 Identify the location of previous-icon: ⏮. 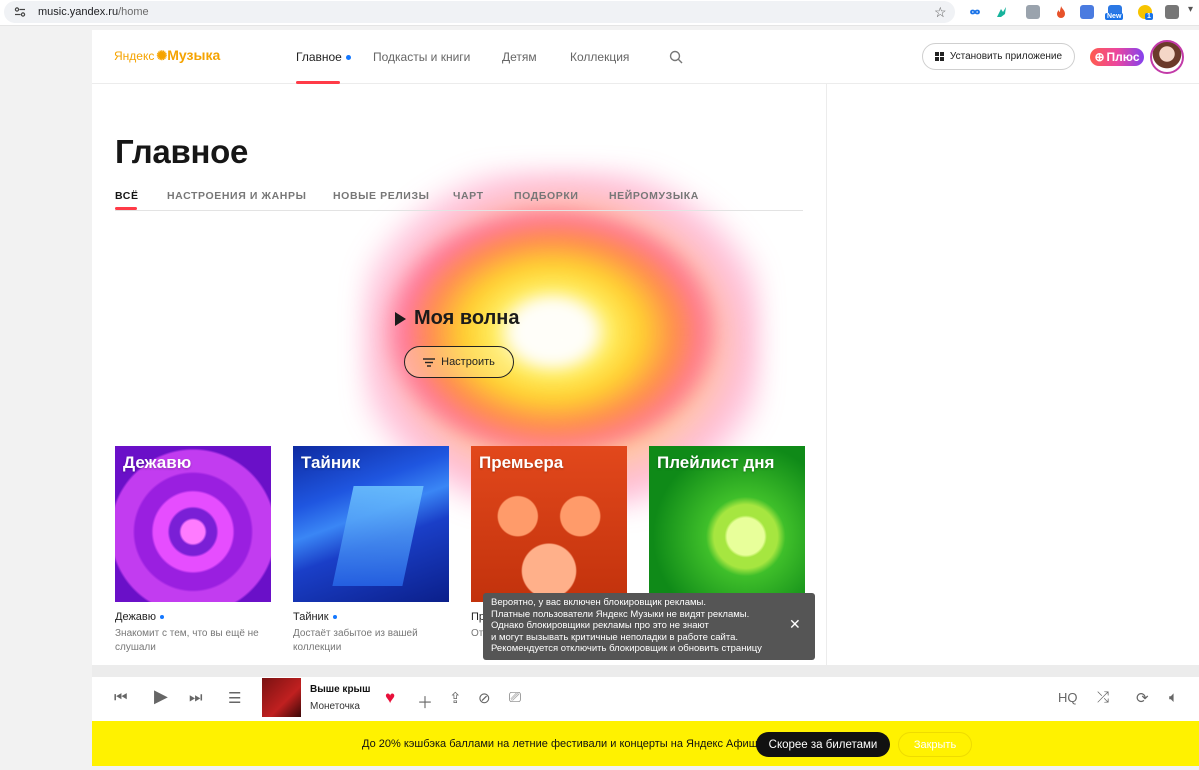
(121, 697).